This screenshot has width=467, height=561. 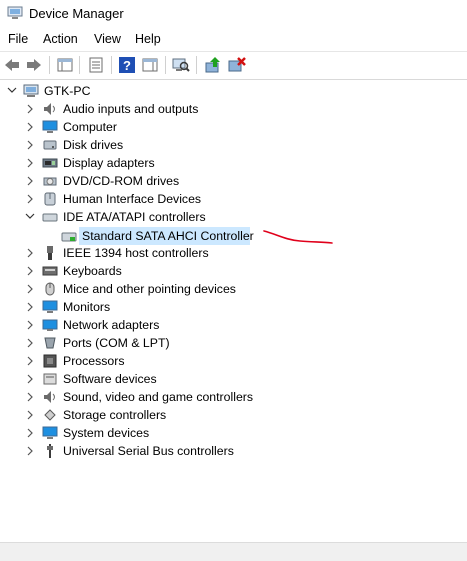 I want to click on processor-icon, so click(x=50, y=361).